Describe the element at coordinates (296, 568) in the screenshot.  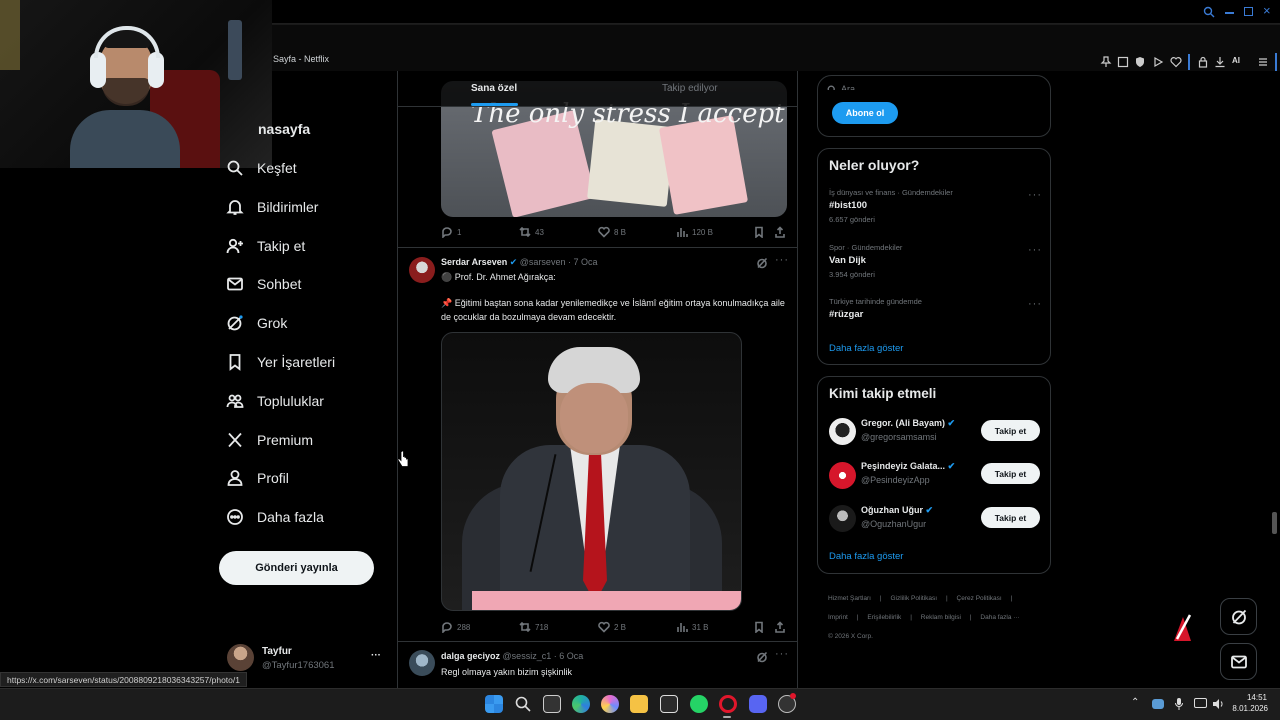
I see `post-button: Gönderi yayınla` at that location.